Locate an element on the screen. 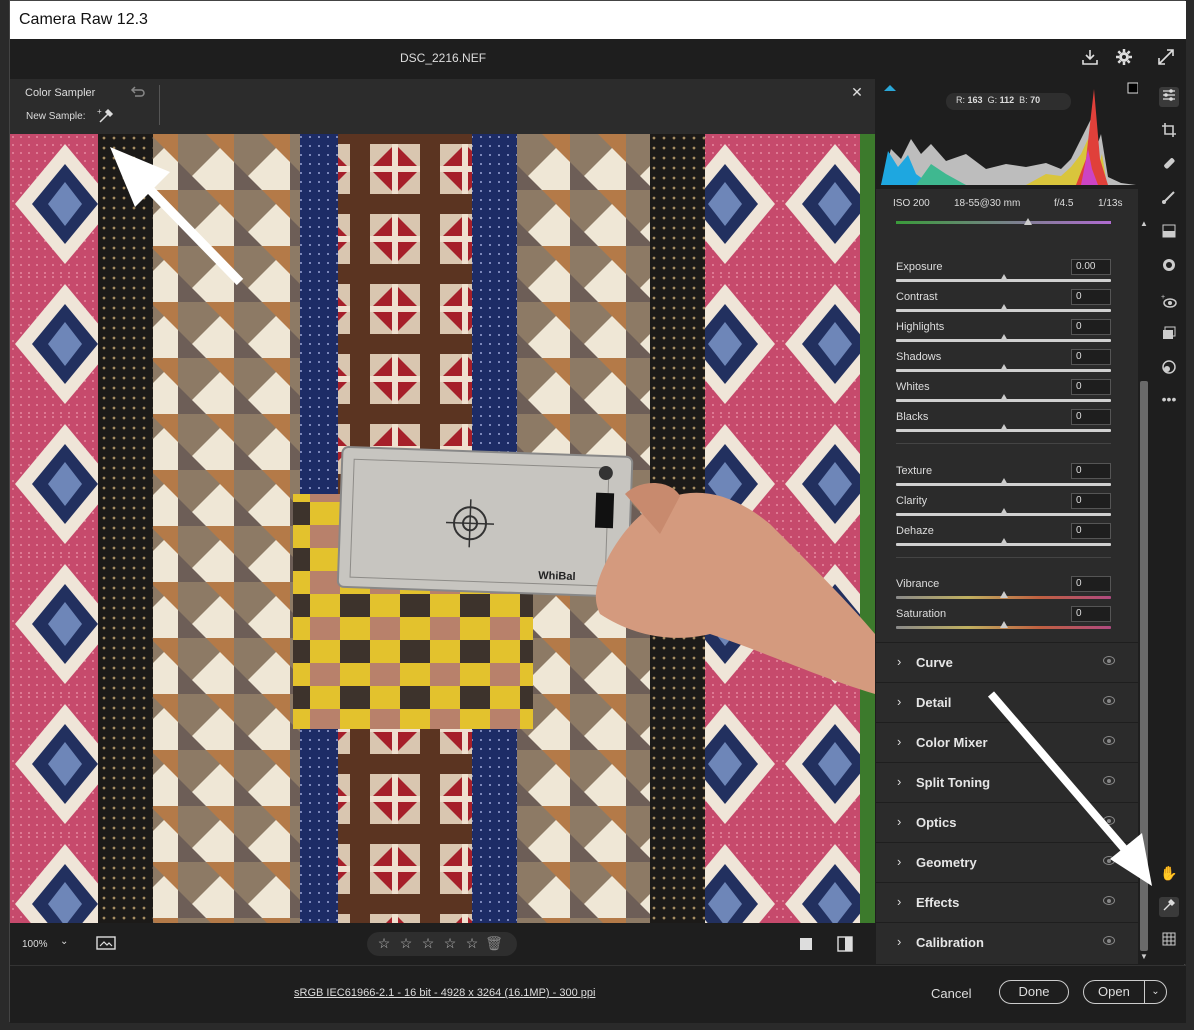 The image size is (1194, 1030). cancel-button: Cancel is located at coordinates (951, 993).